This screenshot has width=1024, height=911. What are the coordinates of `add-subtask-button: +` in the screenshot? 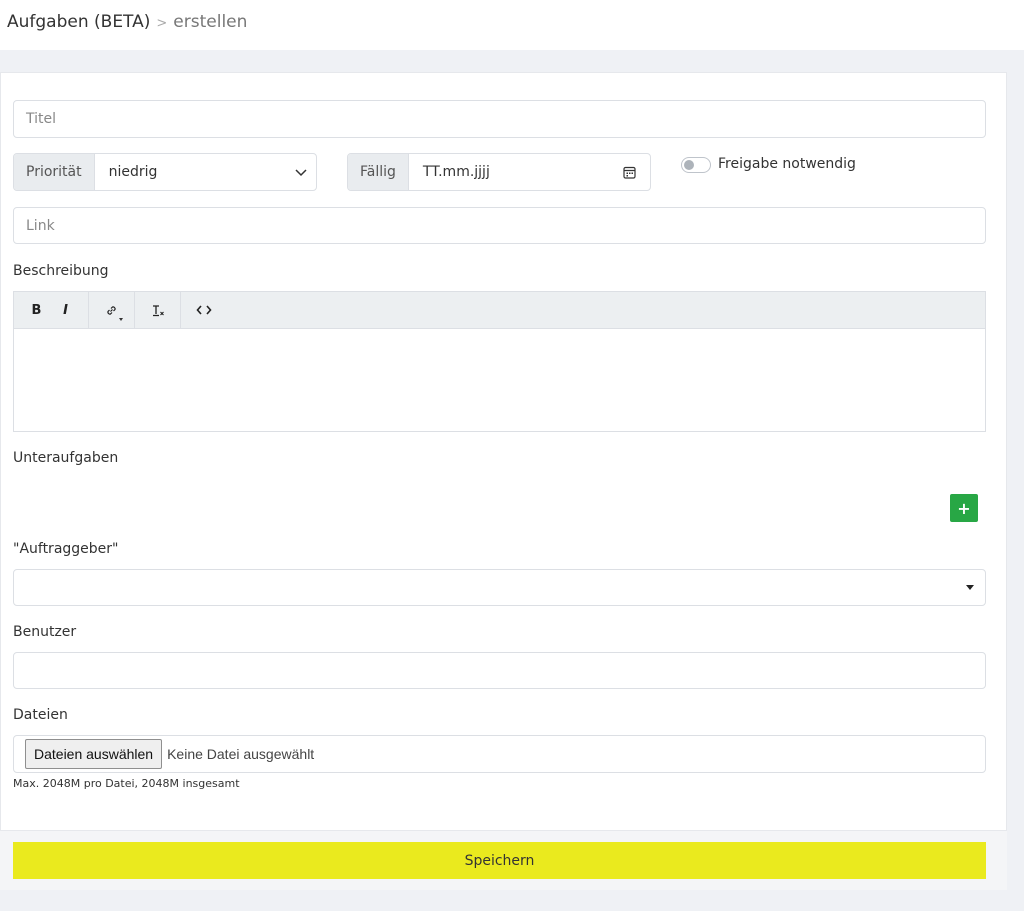 It's located at (964, 508).